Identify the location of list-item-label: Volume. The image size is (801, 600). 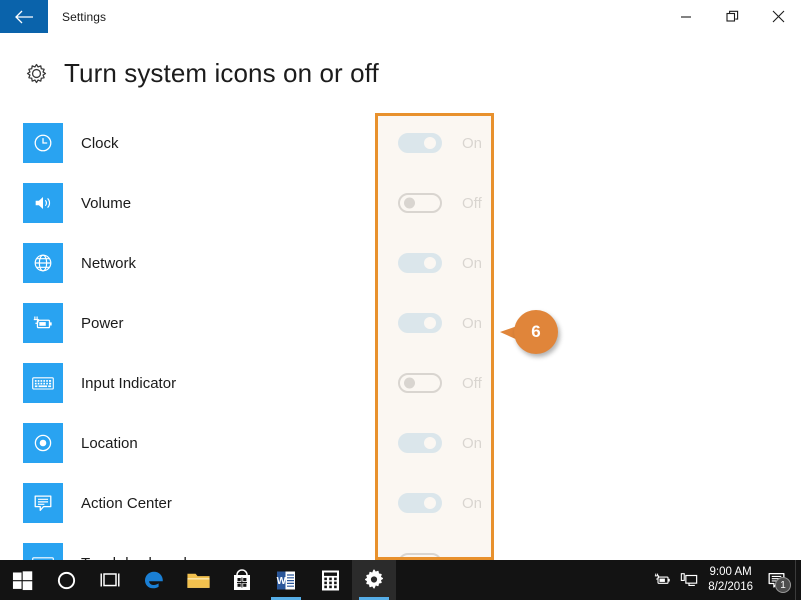
(106, 203).